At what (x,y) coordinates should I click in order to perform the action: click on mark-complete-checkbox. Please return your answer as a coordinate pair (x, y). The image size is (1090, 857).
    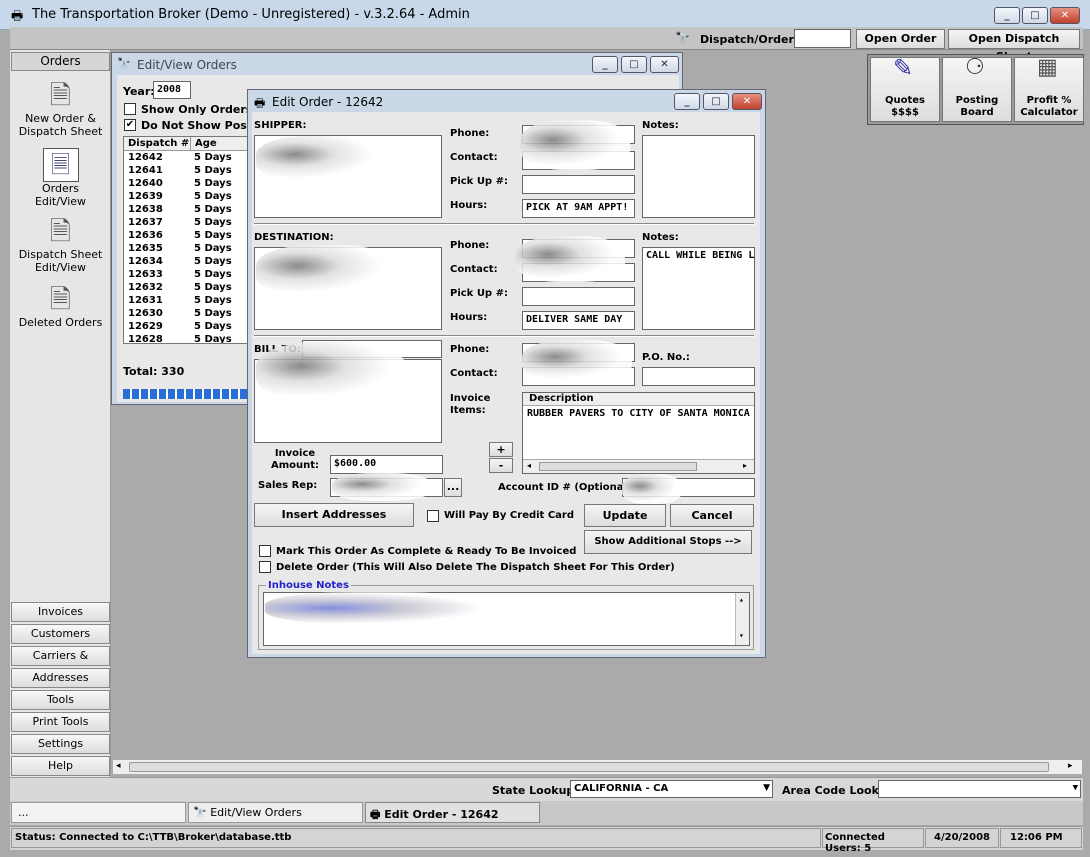
    Looking at the image, I should click on (265, 551).